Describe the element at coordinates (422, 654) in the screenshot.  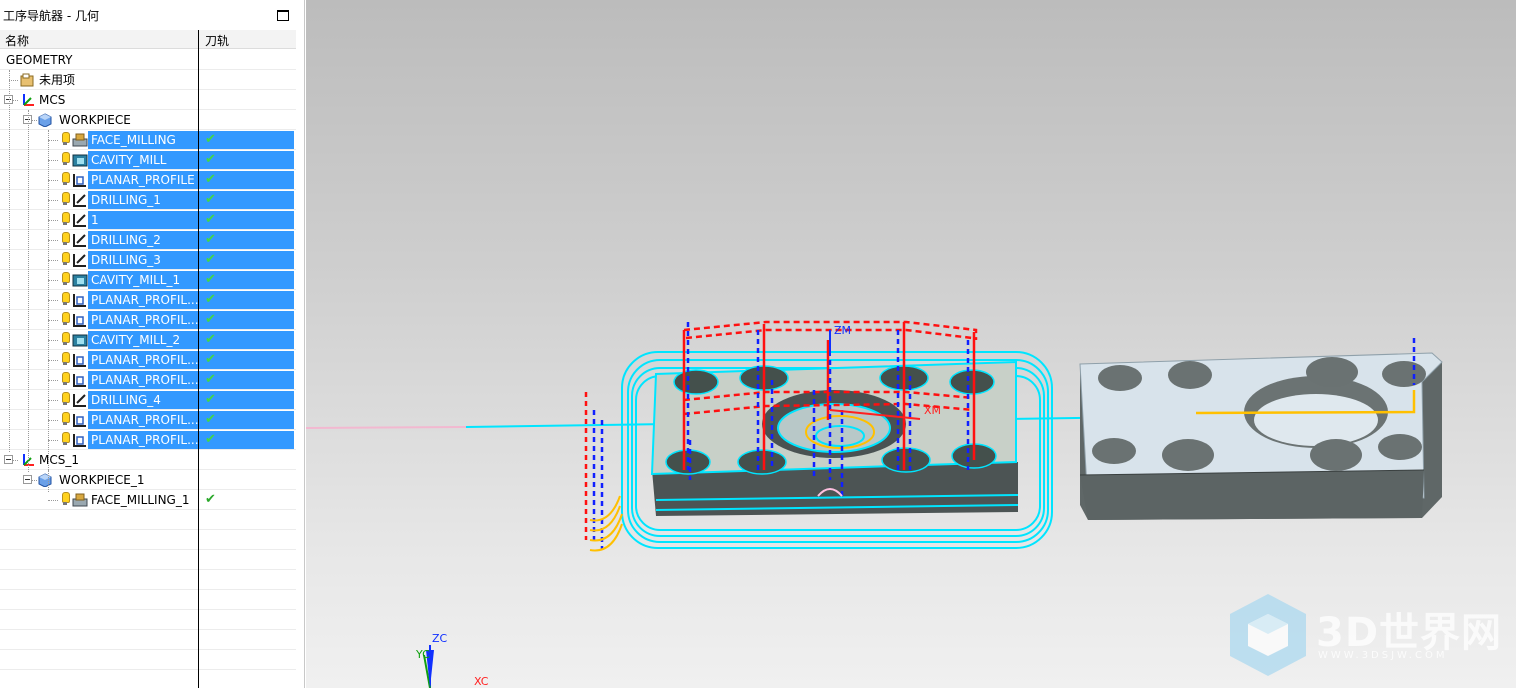
I see `wcs-y-axis-label: YC` at that location.